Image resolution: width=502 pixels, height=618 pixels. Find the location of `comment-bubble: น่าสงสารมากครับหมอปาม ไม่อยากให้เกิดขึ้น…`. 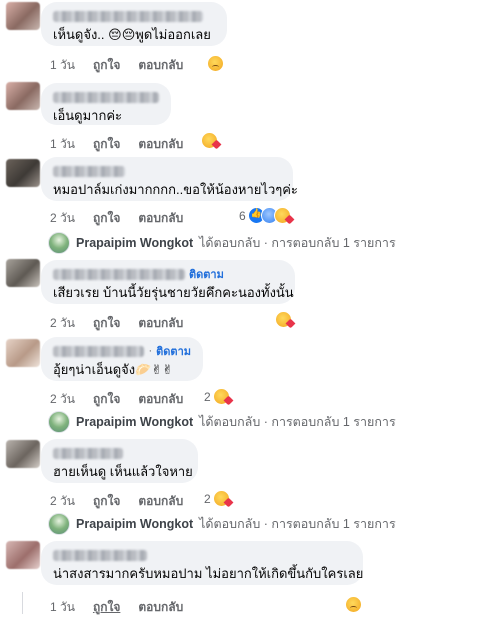

comment-bubble: น่าสงสารมากครับหมอปาม ไม่อยากให้เกิดขึ้น… is located at coordinates (202, 563).